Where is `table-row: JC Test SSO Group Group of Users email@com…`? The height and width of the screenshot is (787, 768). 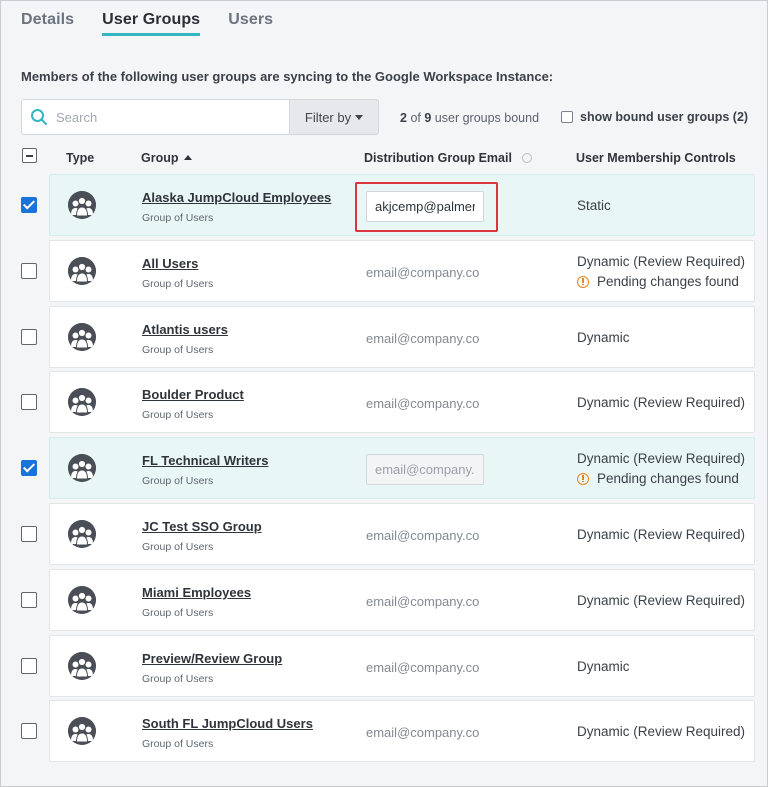
table-row: JC Test SSO Group Group of Users email@com… is located at coordinates (402, 534).